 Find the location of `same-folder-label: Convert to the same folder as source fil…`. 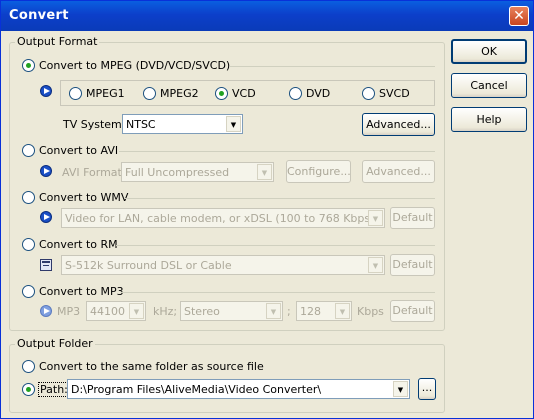

same-folder-label: Convert to the same folder as source fil… is located at coordinates (151, 366).